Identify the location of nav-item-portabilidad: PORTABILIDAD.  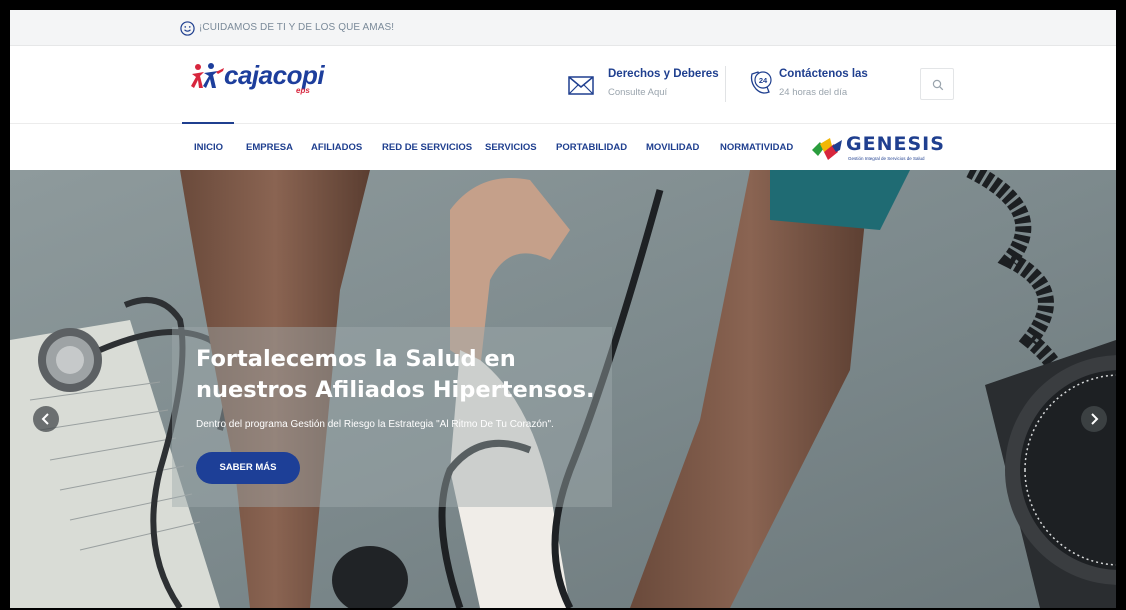
(591, 147).